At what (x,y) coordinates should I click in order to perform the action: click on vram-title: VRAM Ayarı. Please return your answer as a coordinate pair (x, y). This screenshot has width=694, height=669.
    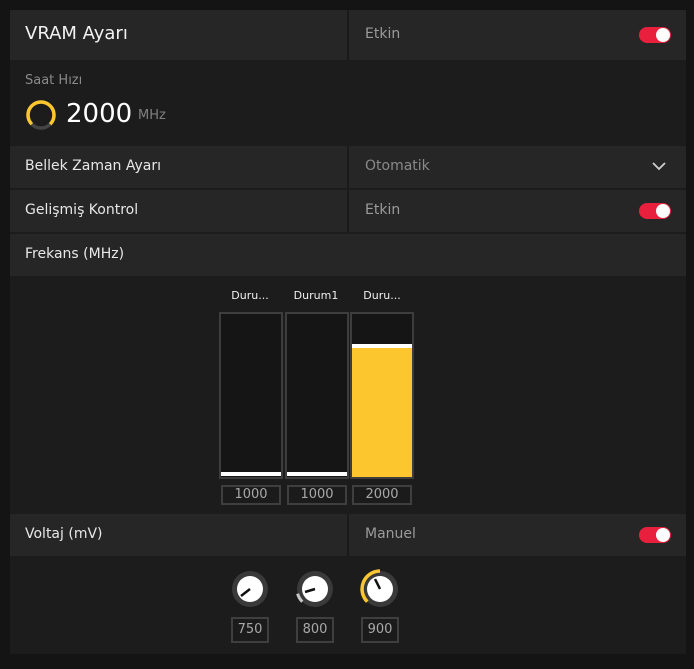
    Looking at the image, I should click on (76, 33).